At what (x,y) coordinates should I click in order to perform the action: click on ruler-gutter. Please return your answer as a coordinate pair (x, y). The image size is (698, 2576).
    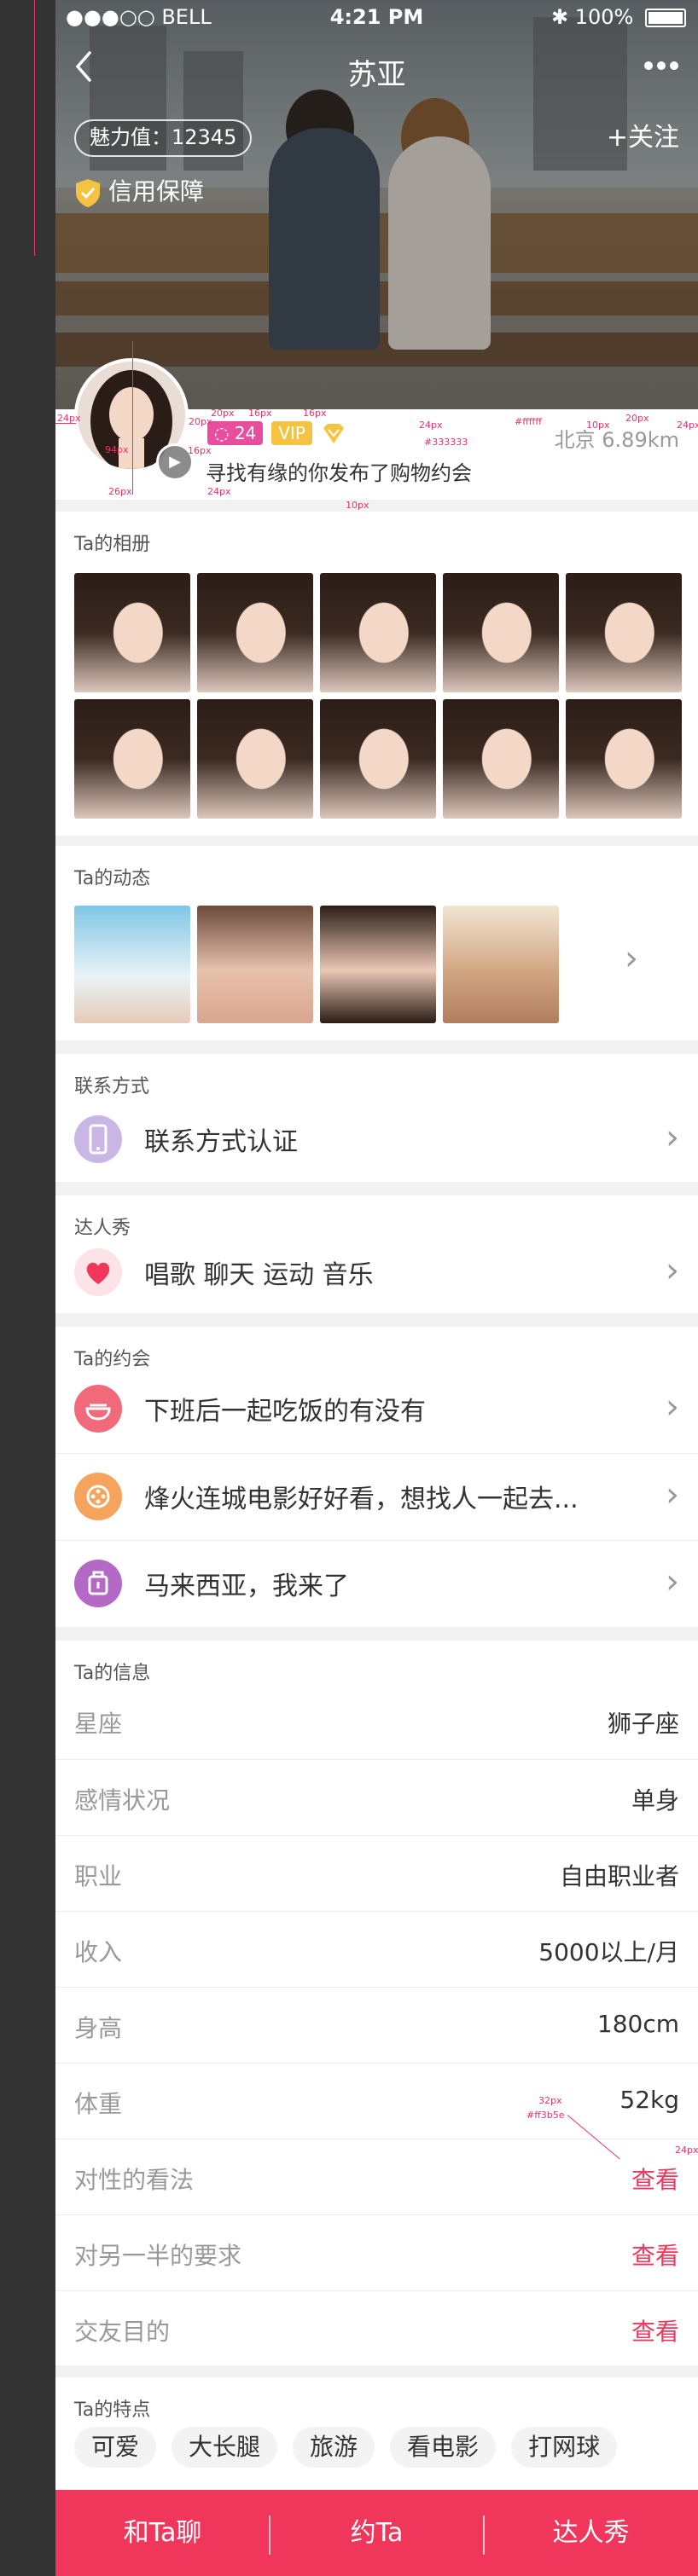
    Looking at the image, I should click on (27, 1288).